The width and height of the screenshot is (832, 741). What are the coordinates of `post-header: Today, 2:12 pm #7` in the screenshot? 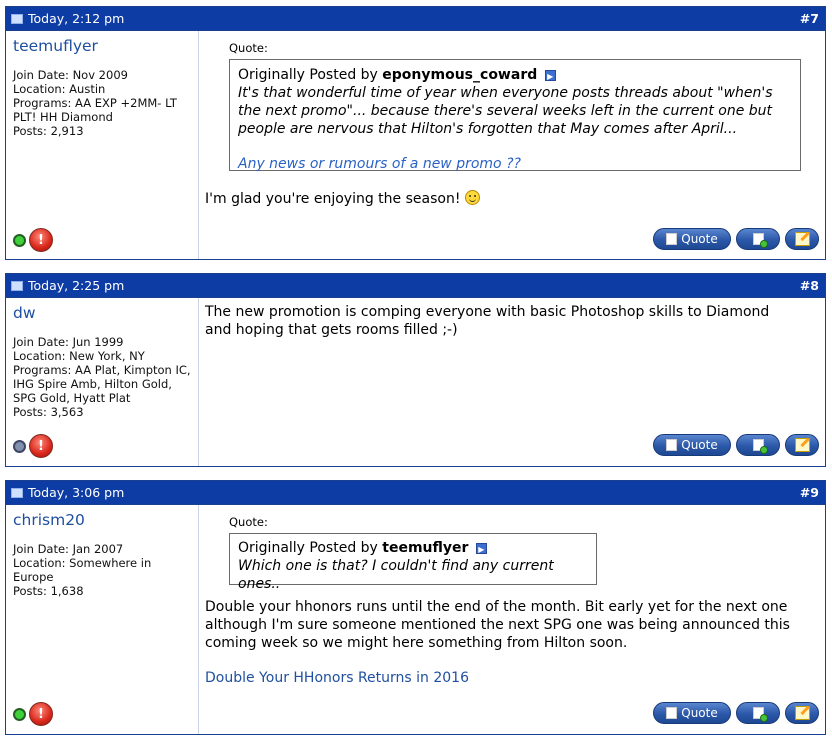 It's located at (415, 19).